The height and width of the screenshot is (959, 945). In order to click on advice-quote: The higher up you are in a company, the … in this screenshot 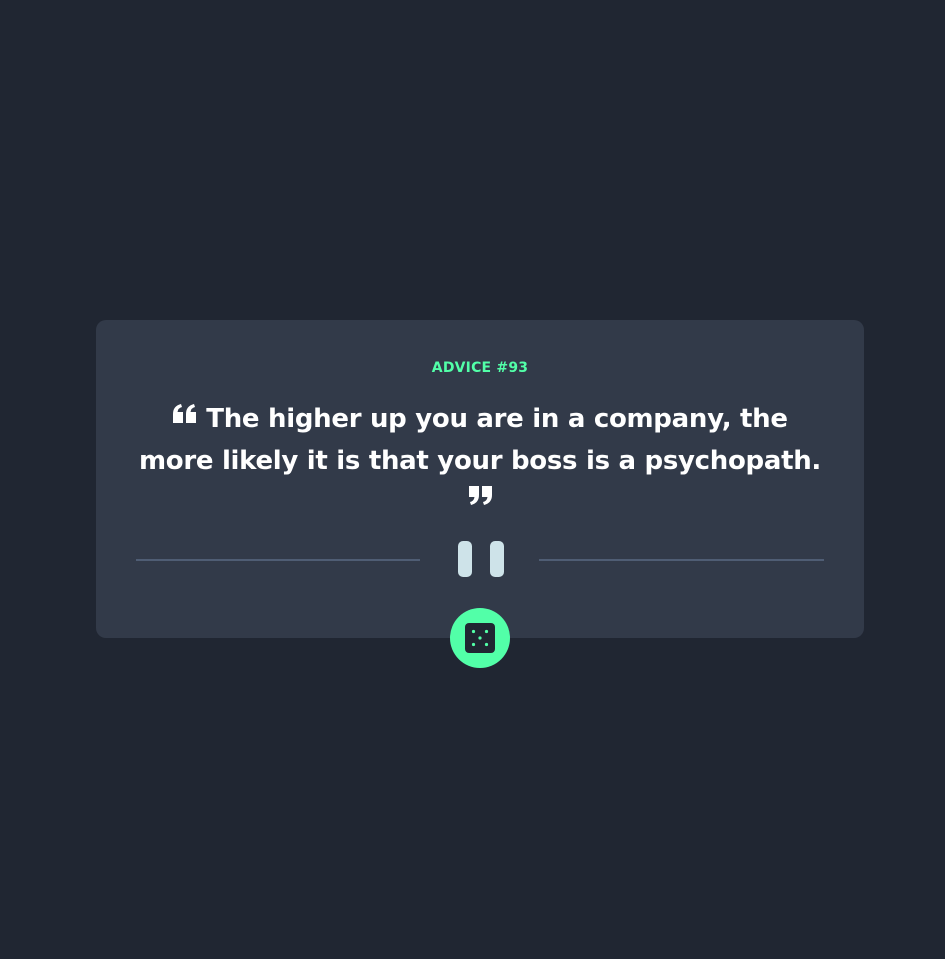, I will do `click(480, 452)`.